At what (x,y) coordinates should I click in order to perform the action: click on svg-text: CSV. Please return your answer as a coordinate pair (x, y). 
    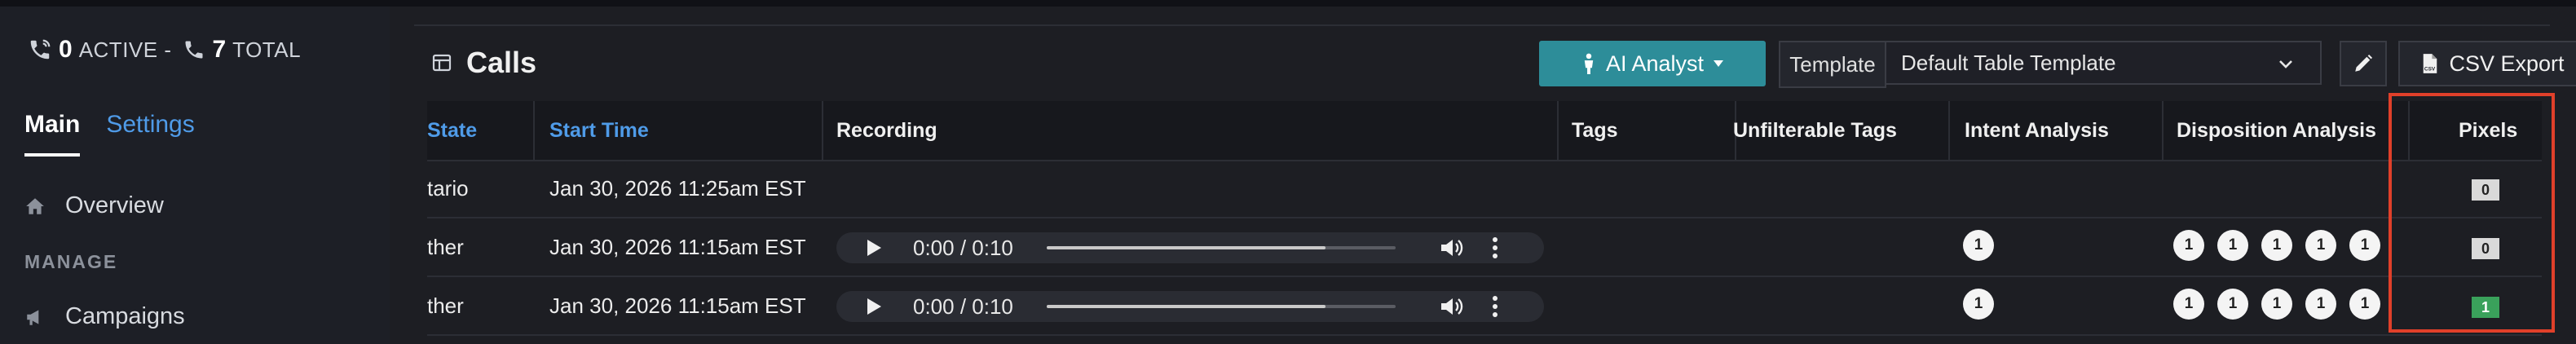
    Looking at the image, I should click on (2430, 69).